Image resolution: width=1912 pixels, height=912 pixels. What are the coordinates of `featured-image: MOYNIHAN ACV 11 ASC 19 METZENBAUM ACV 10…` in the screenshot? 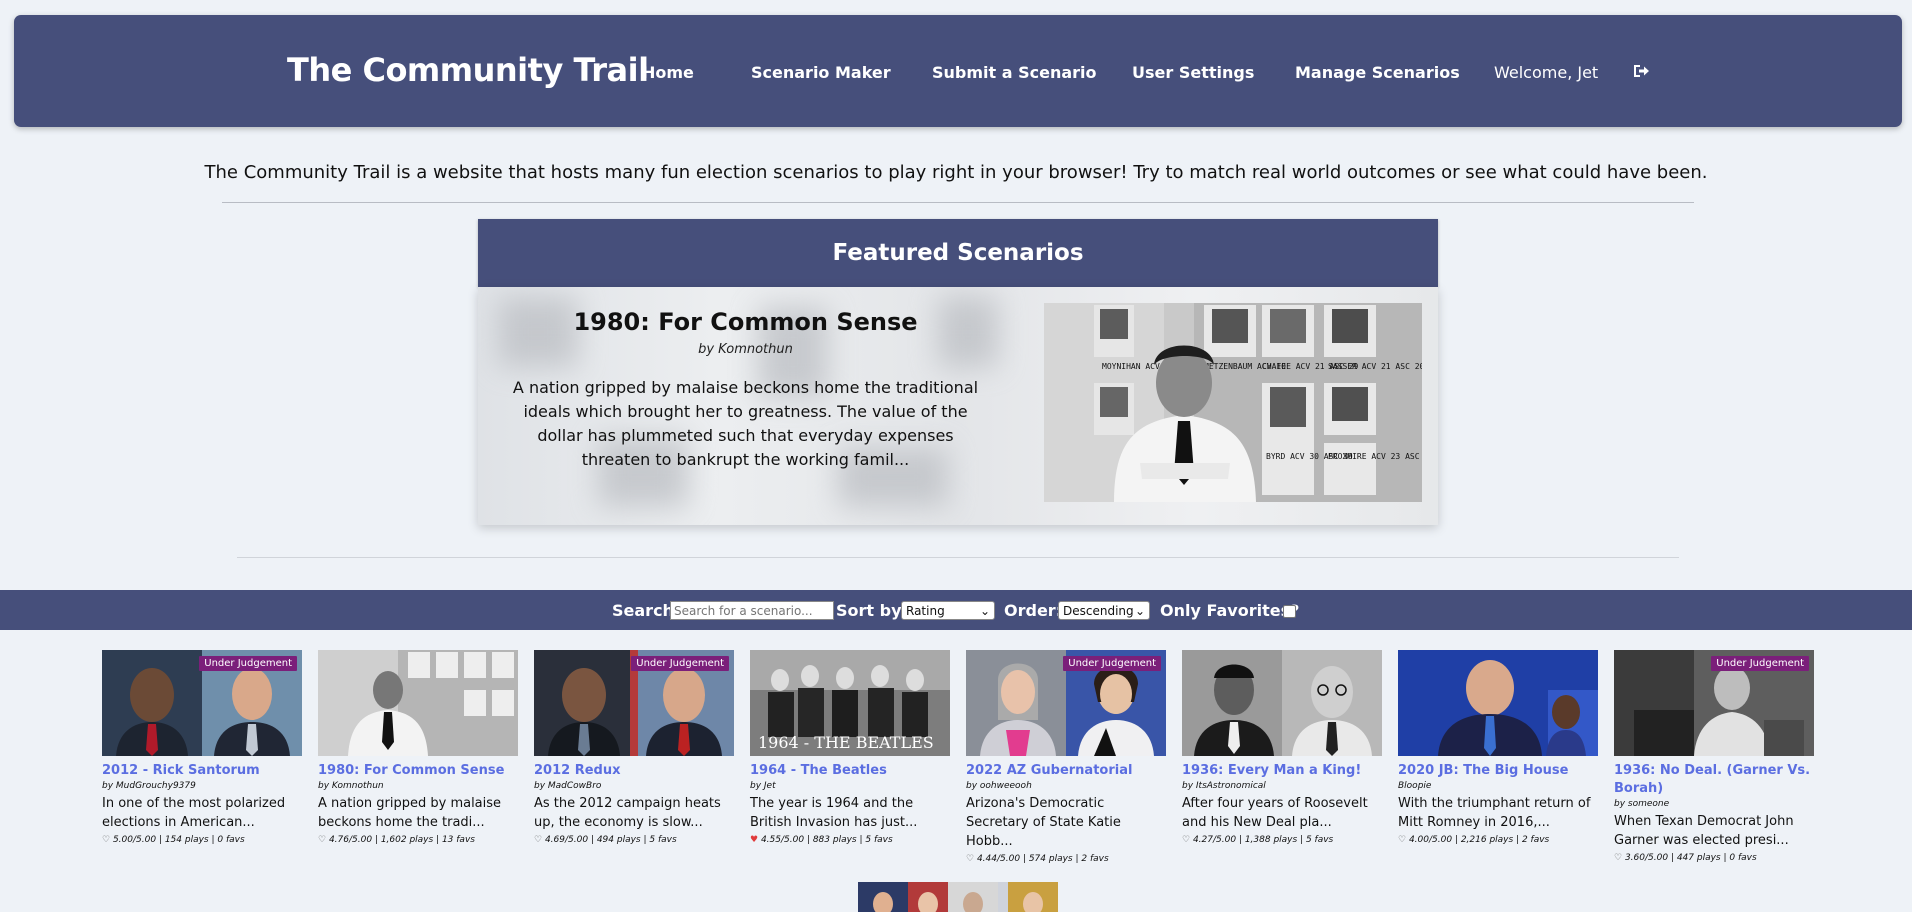 It's located at (1233, 402).